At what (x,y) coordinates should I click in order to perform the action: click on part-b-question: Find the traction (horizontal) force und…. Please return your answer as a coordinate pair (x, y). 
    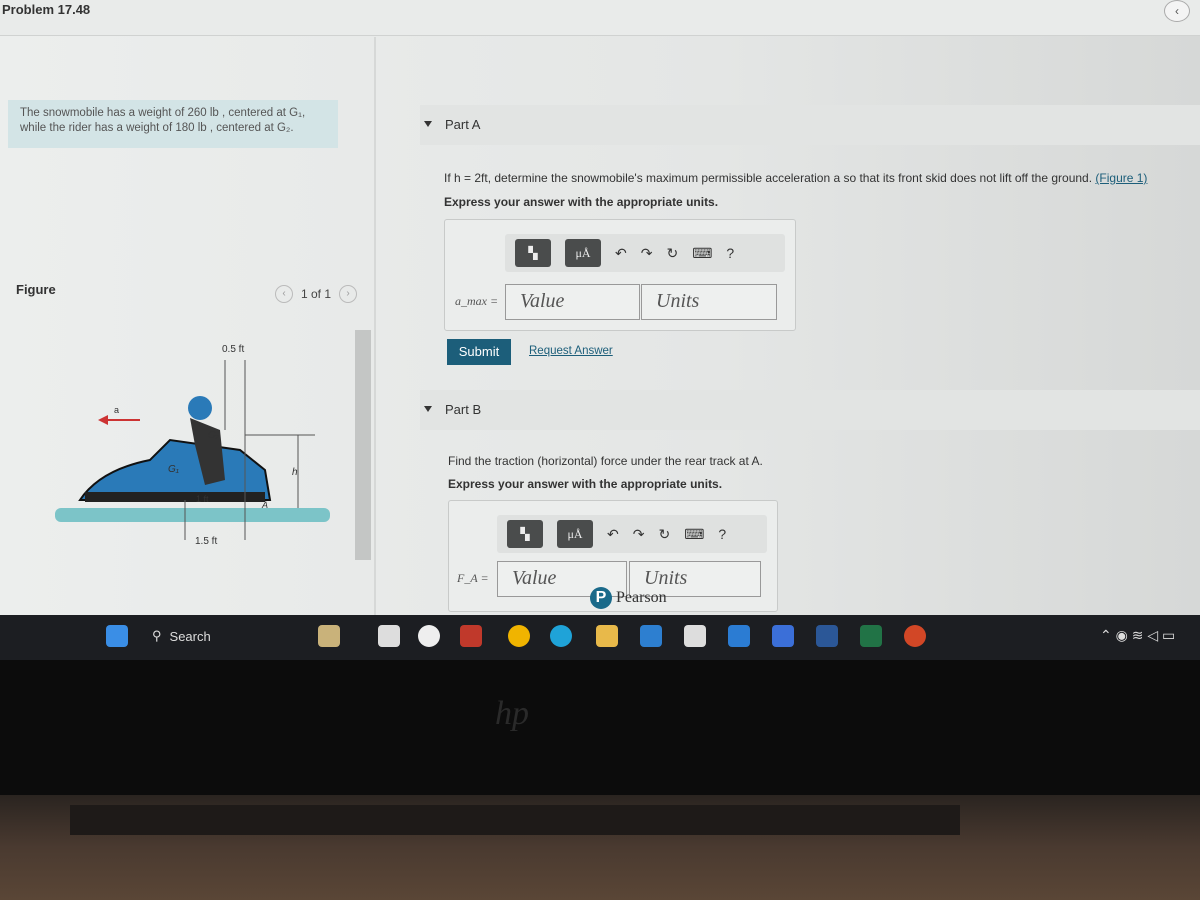
    Looking at the image, I should click on (605, 461).